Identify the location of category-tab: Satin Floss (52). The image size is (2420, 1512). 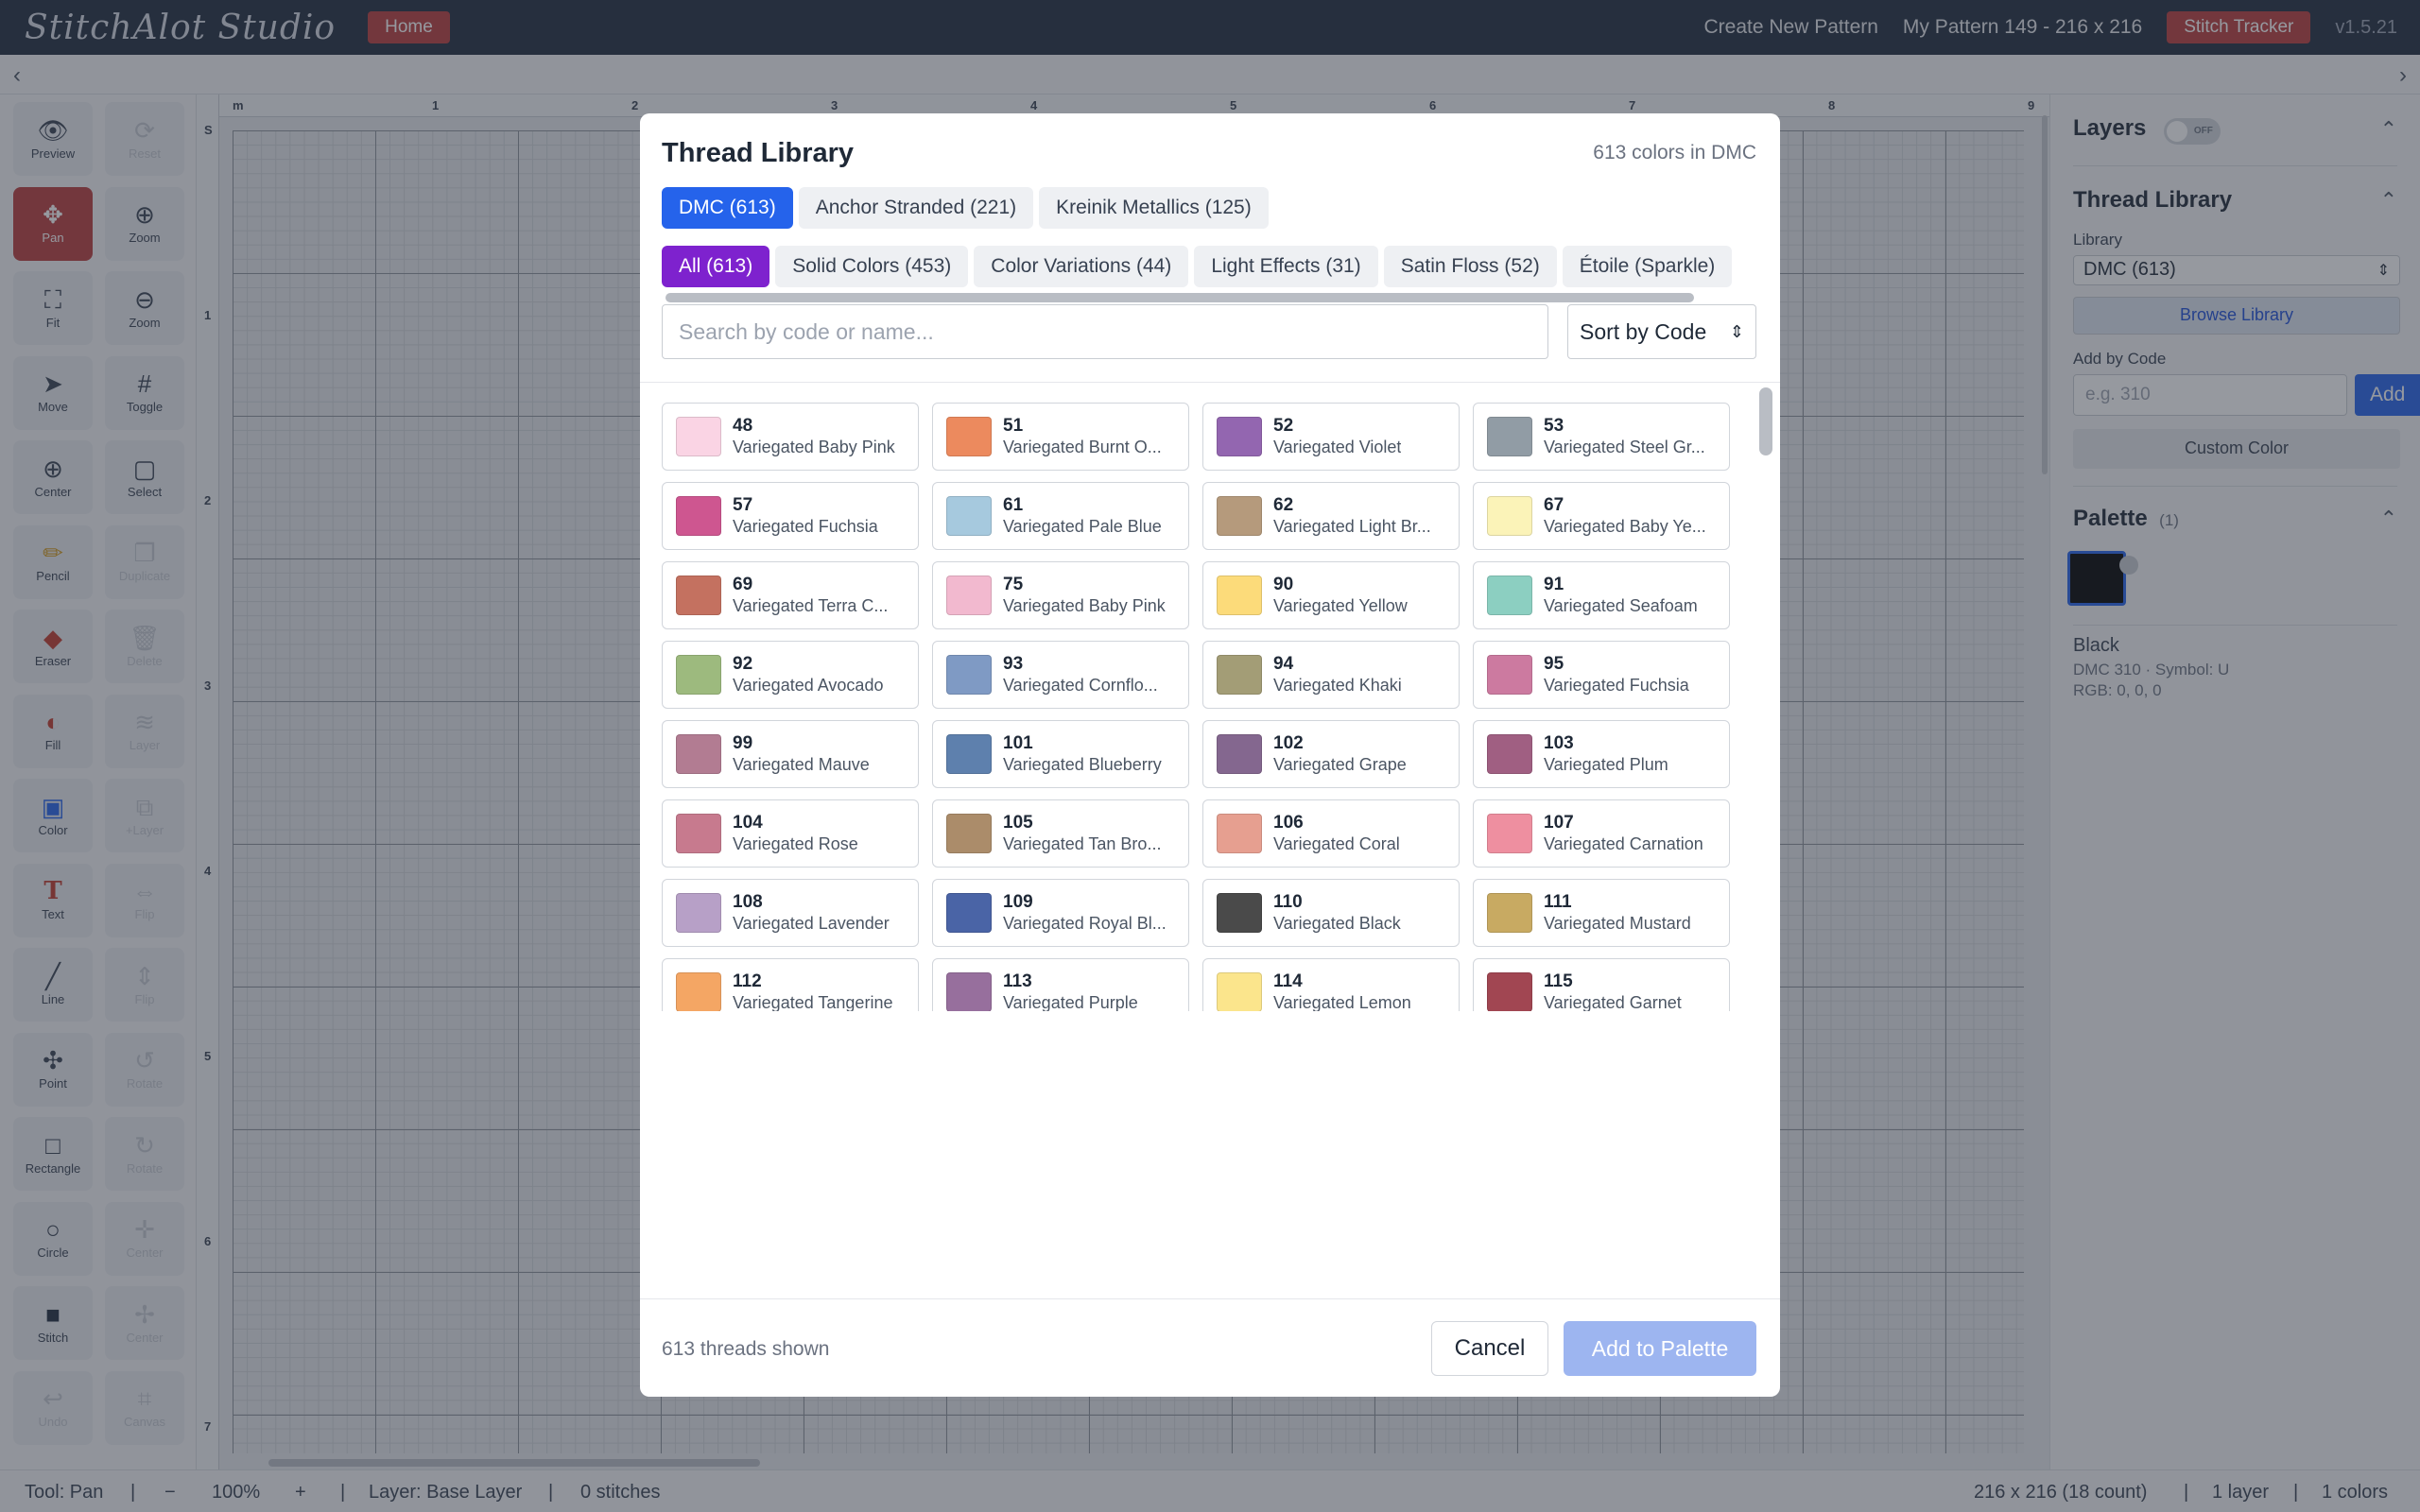
(1470, 266).